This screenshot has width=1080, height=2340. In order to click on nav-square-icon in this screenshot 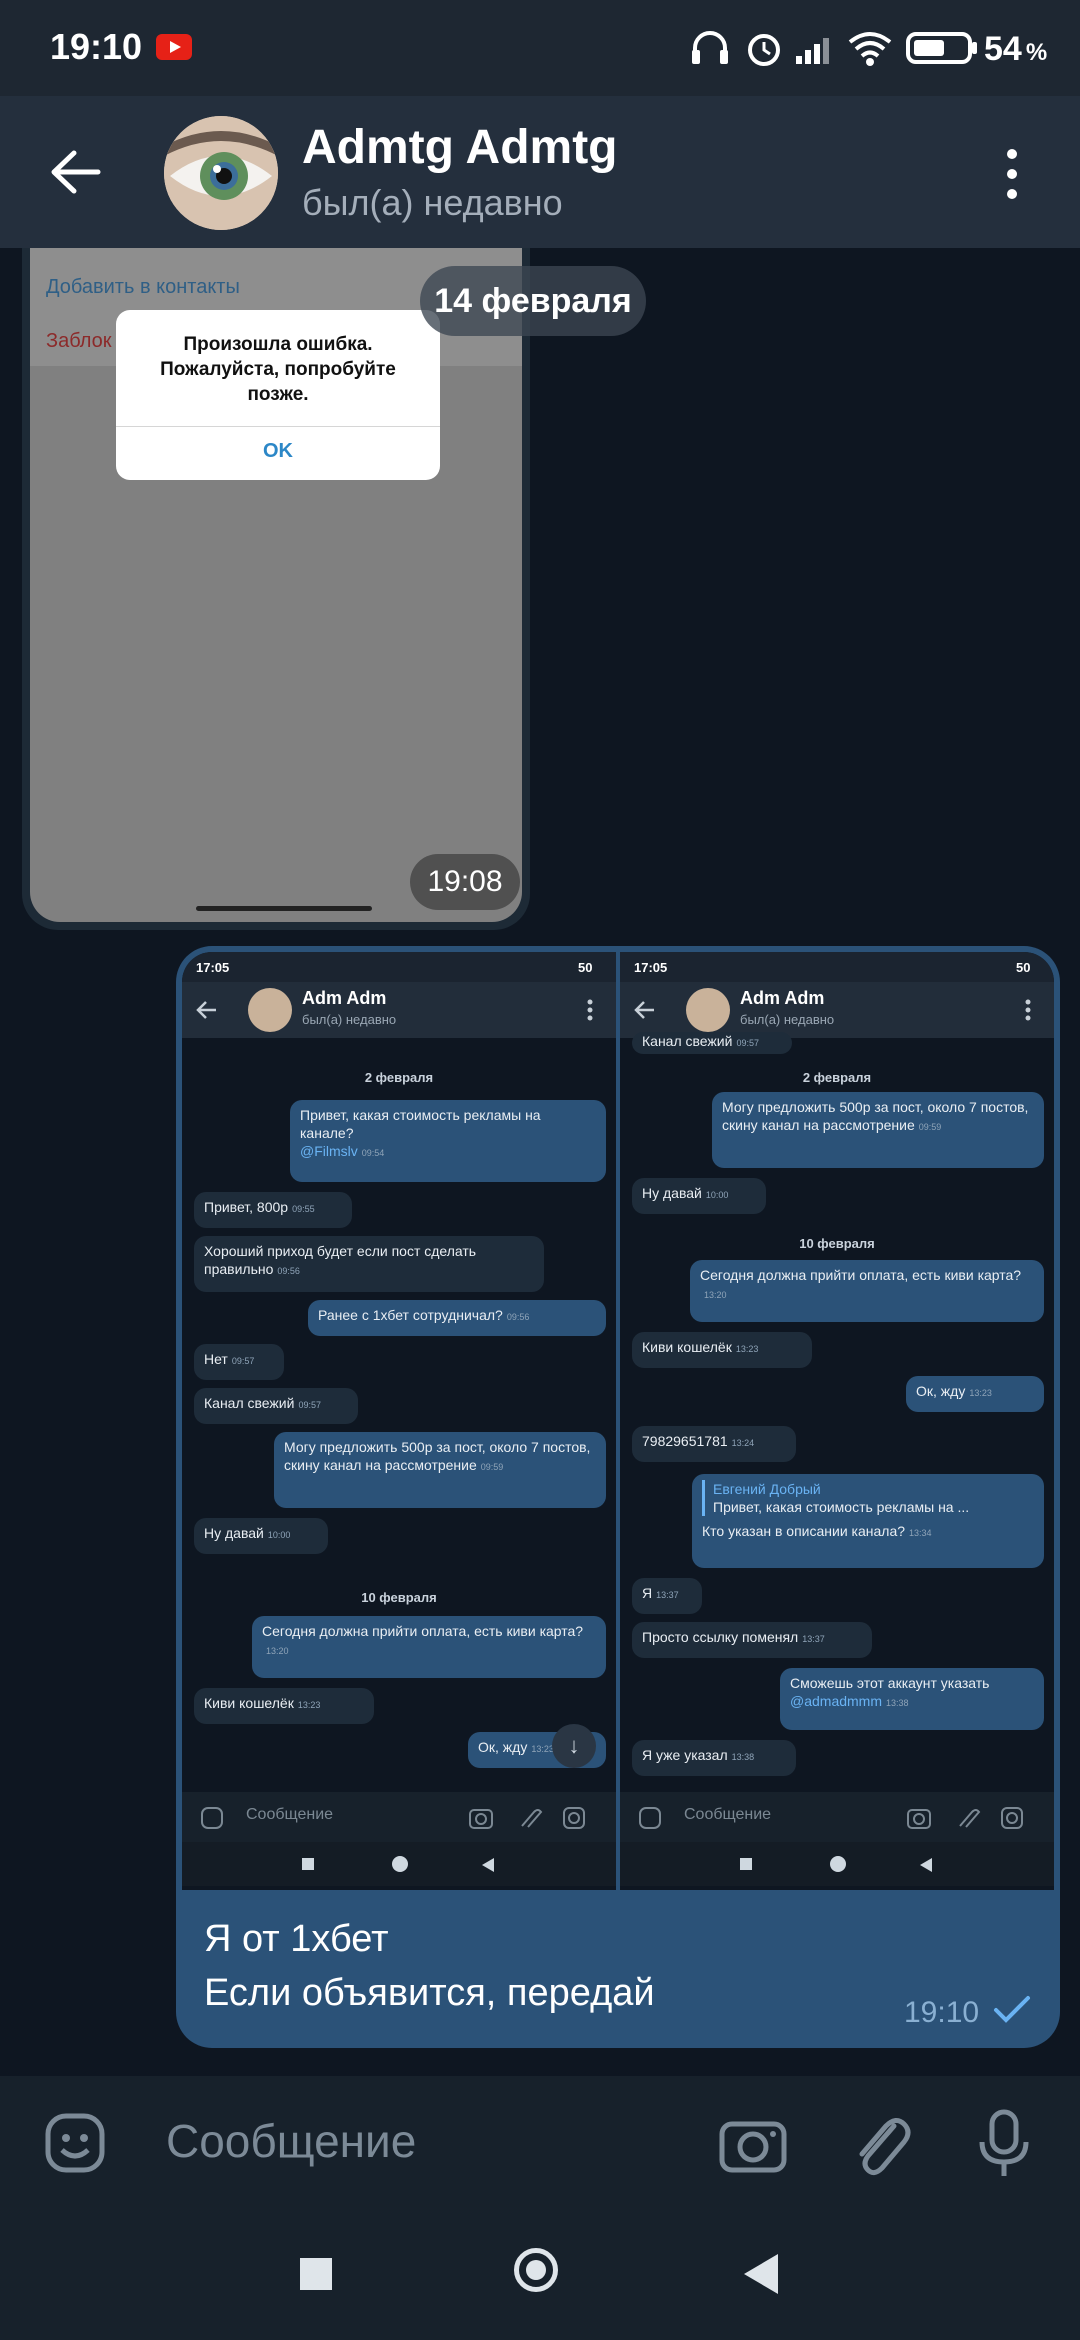, I will do `click(316, 2274)`.